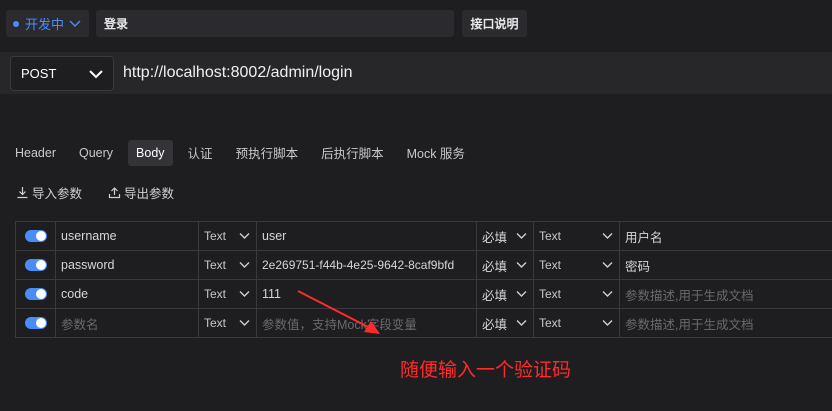 The width and height of the screenshot is (832, 411). I want to click on export-params-label: 导出参数, so click(149, 194).